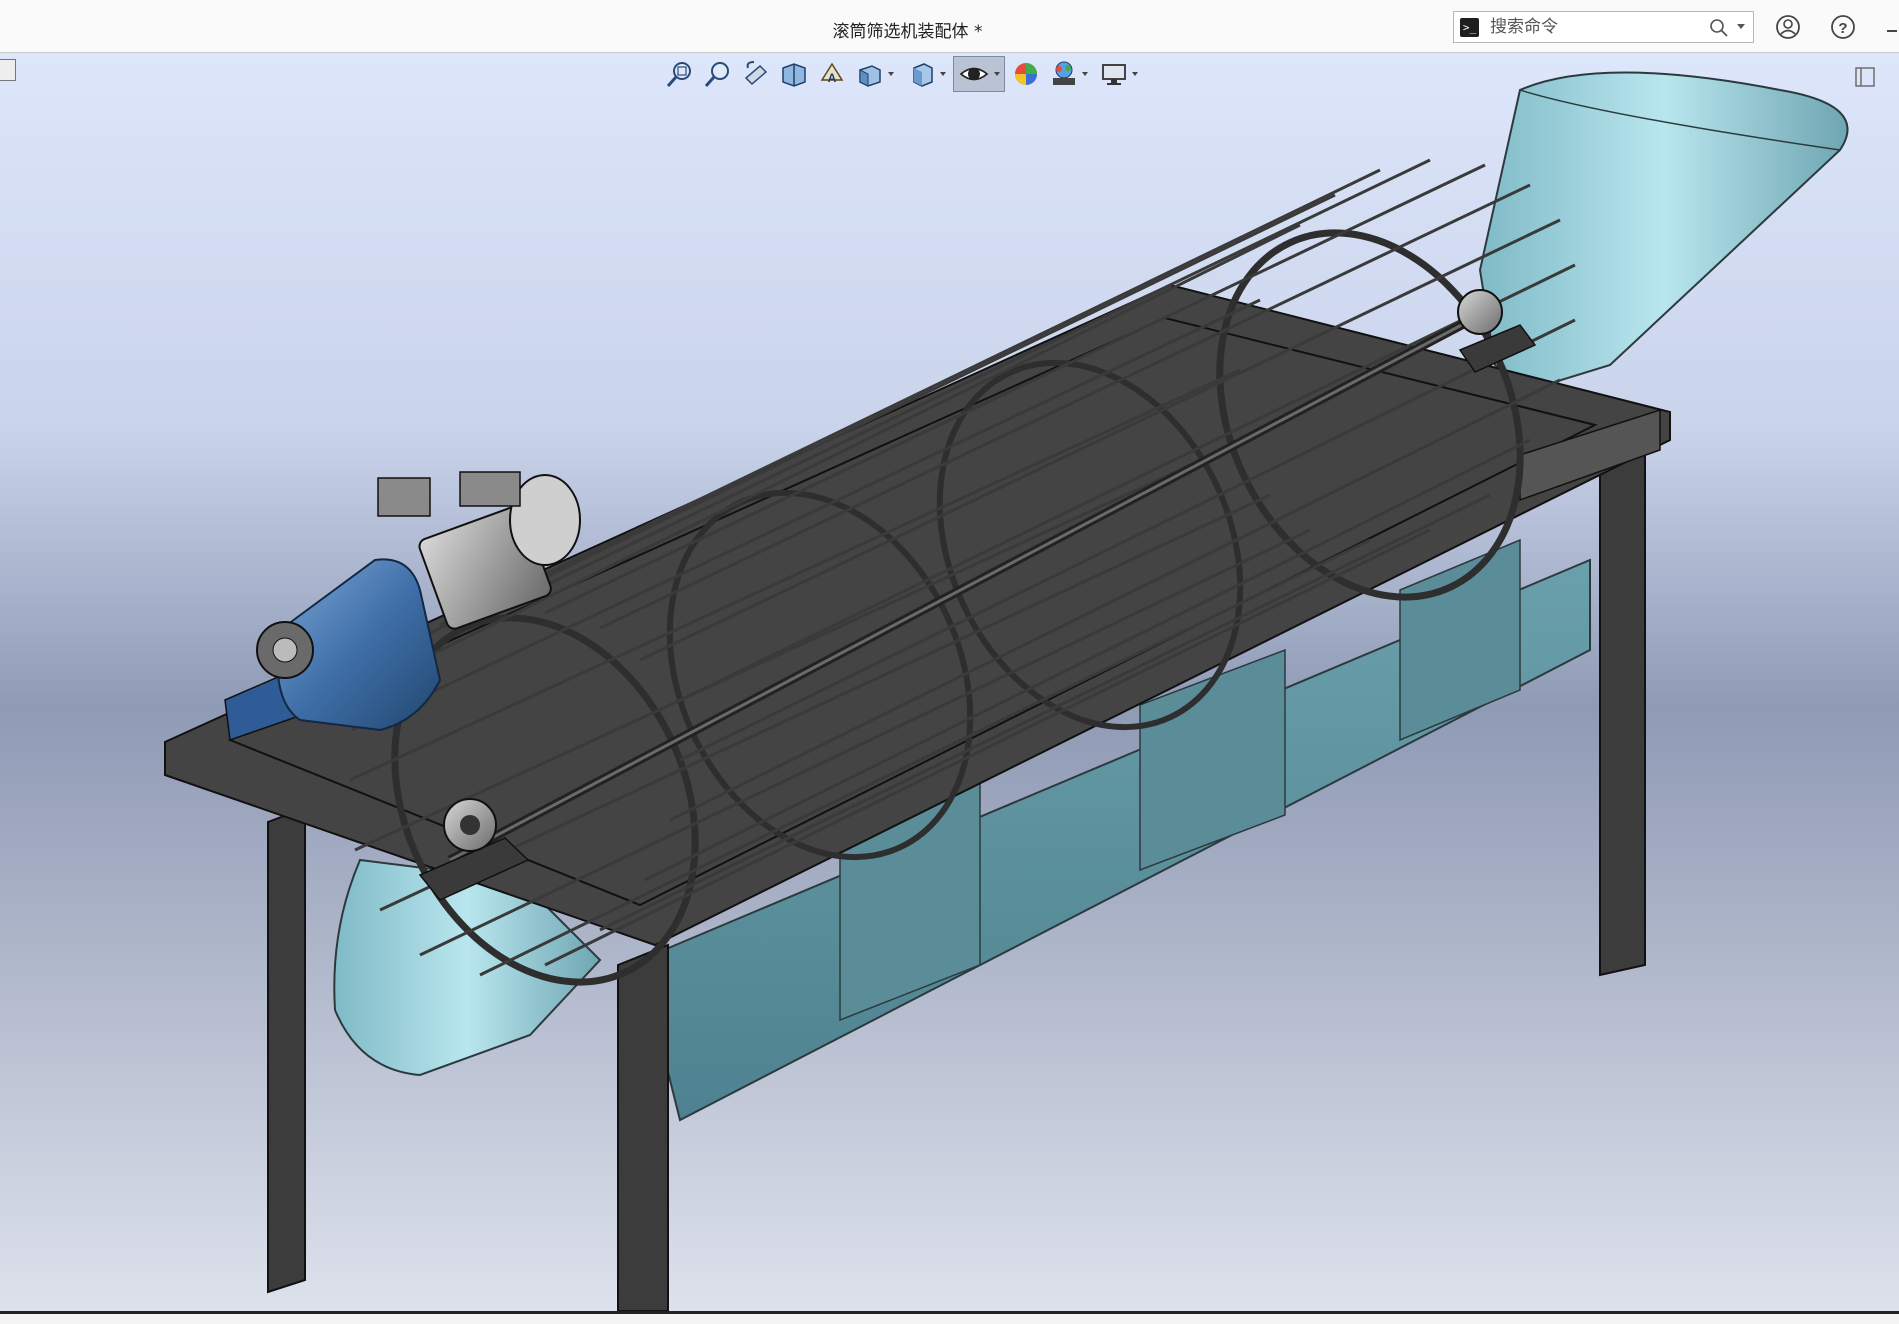 Image resolution: width=1899 pixels, height=1324 pixels. What do you see at coordinates (1865, 77) in the screenshot?
I see `panel-toggle-icon` at bounding box center [1865, 77].